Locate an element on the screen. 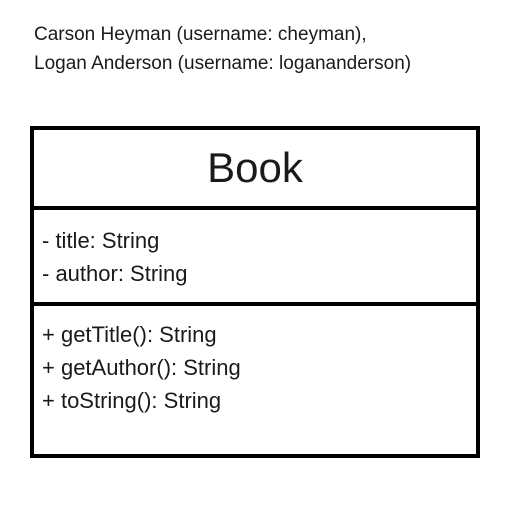  attribute-author: - author: String is located at coordinates (115, 273).